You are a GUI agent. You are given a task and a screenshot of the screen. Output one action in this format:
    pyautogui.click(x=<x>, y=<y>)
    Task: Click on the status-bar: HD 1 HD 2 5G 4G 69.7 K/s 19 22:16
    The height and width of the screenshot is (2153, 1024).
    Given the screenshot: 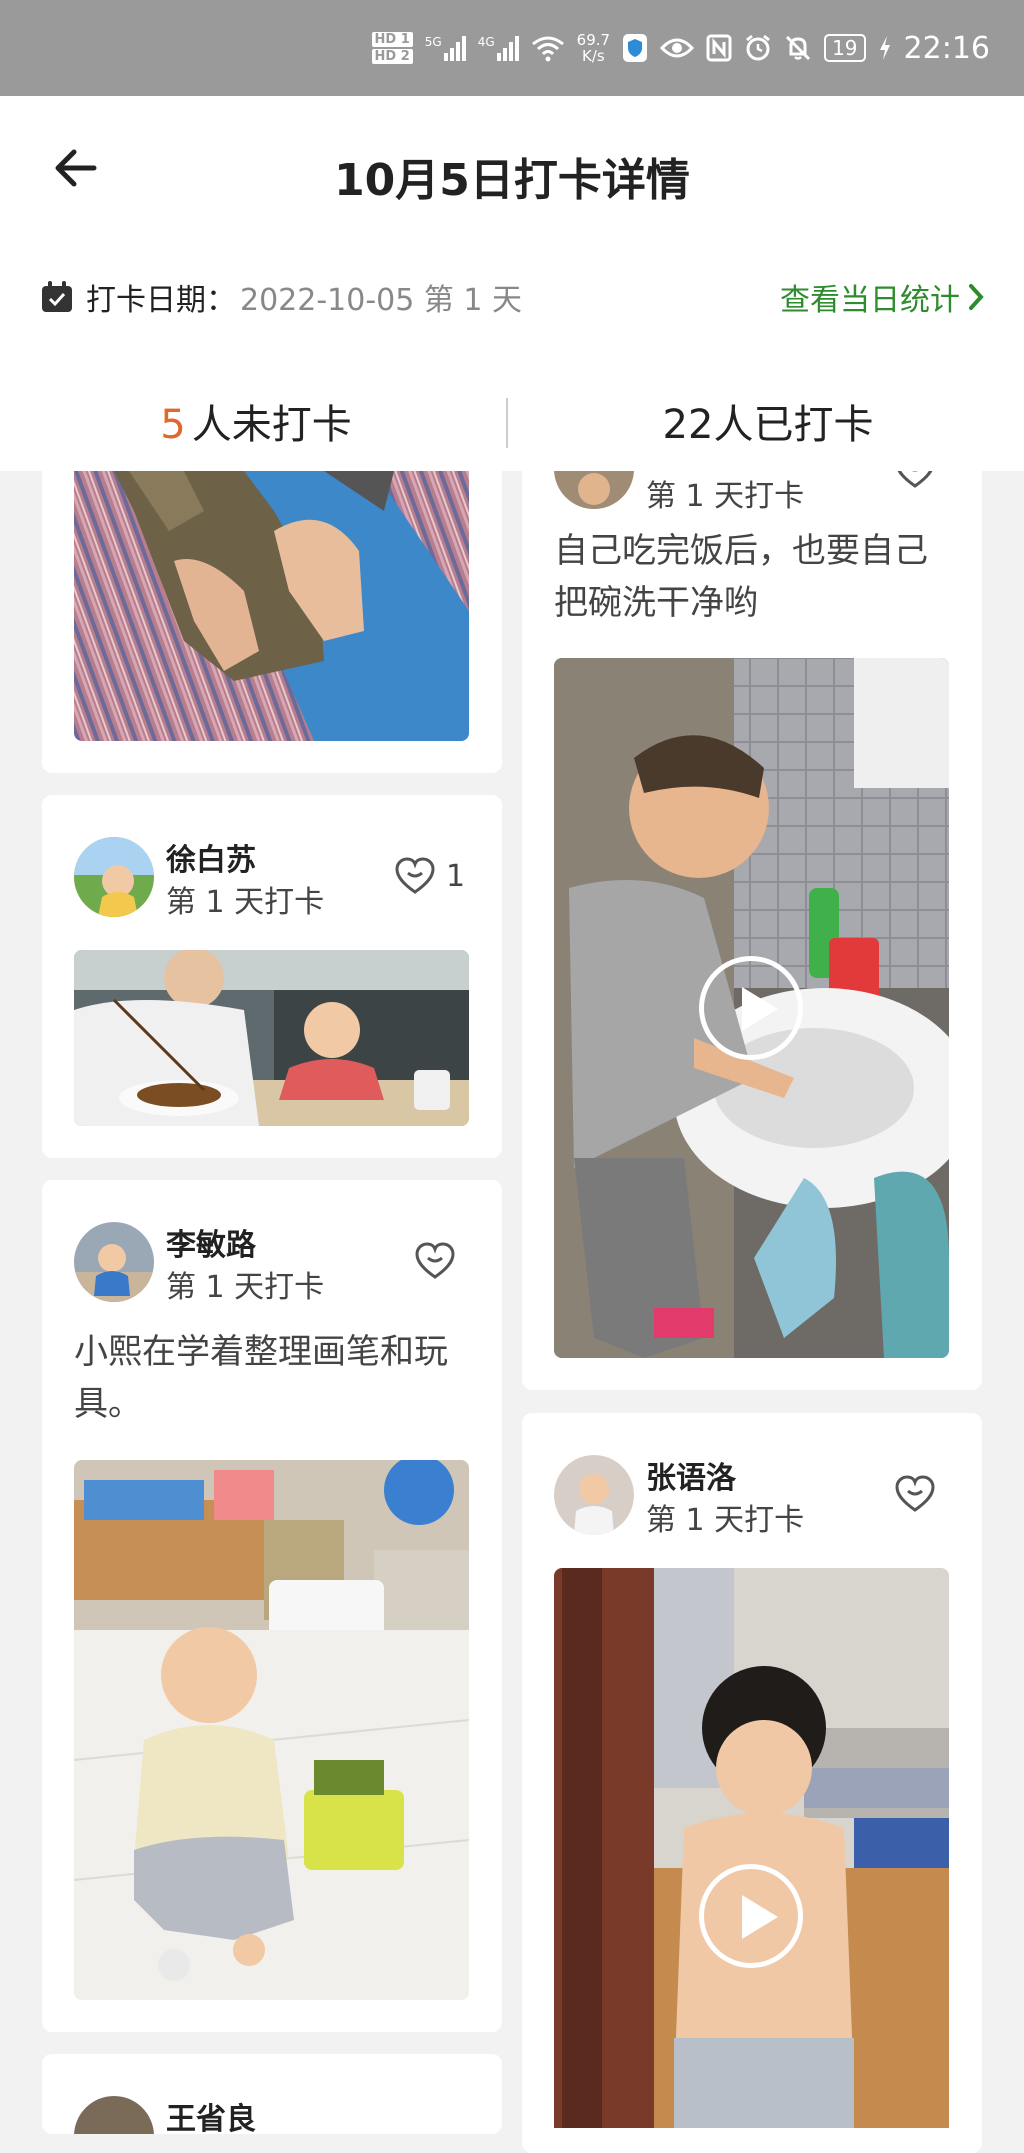 What is the action you would take?
    pyautogui.click(x=512, y=48)
    